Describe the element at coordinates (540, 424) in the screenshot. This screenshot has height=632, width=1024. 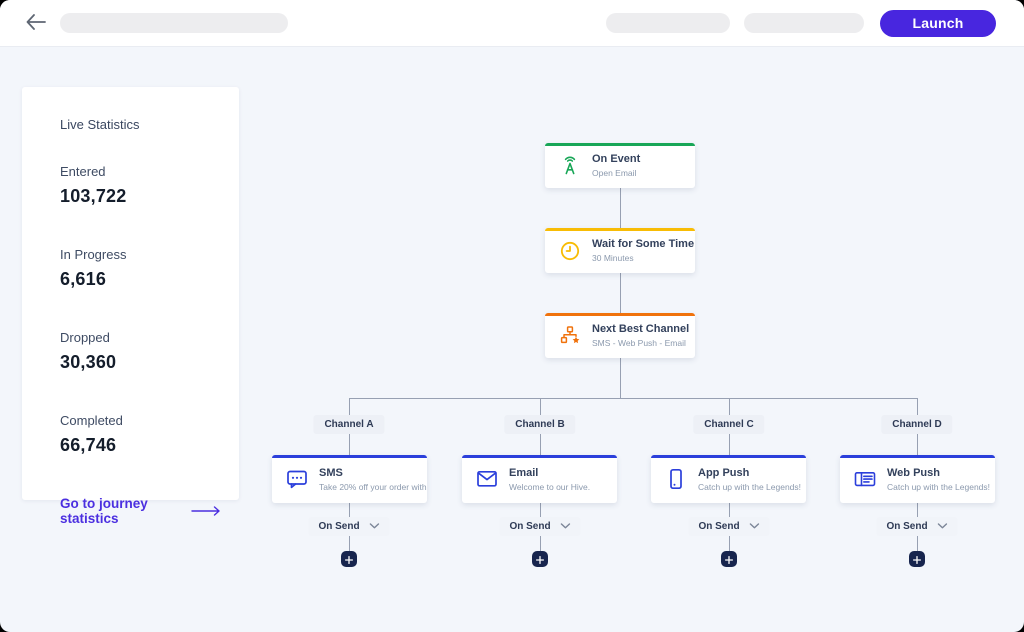
I see `branch-label-channel-b: Channel B` at that location.